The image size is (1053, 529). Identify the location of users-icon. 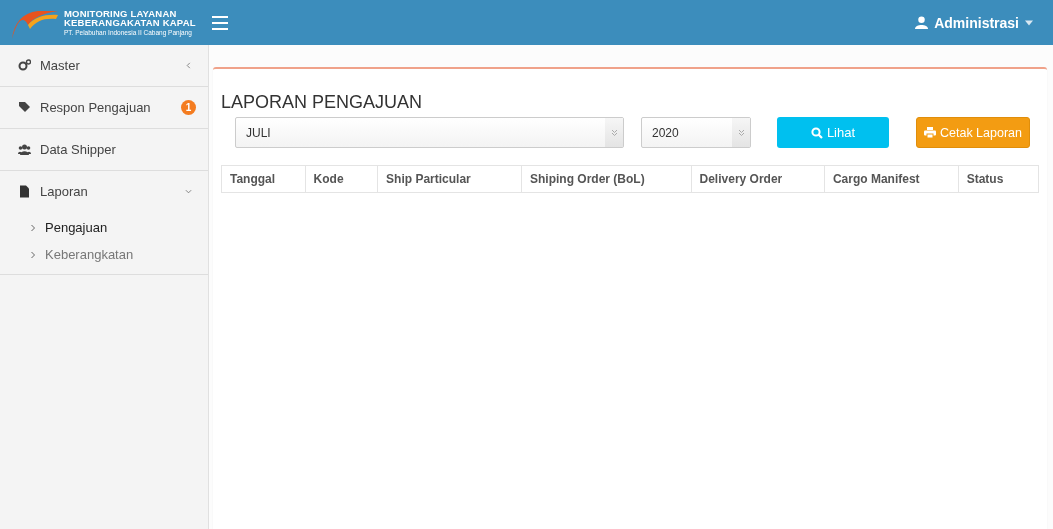
(24, 149).